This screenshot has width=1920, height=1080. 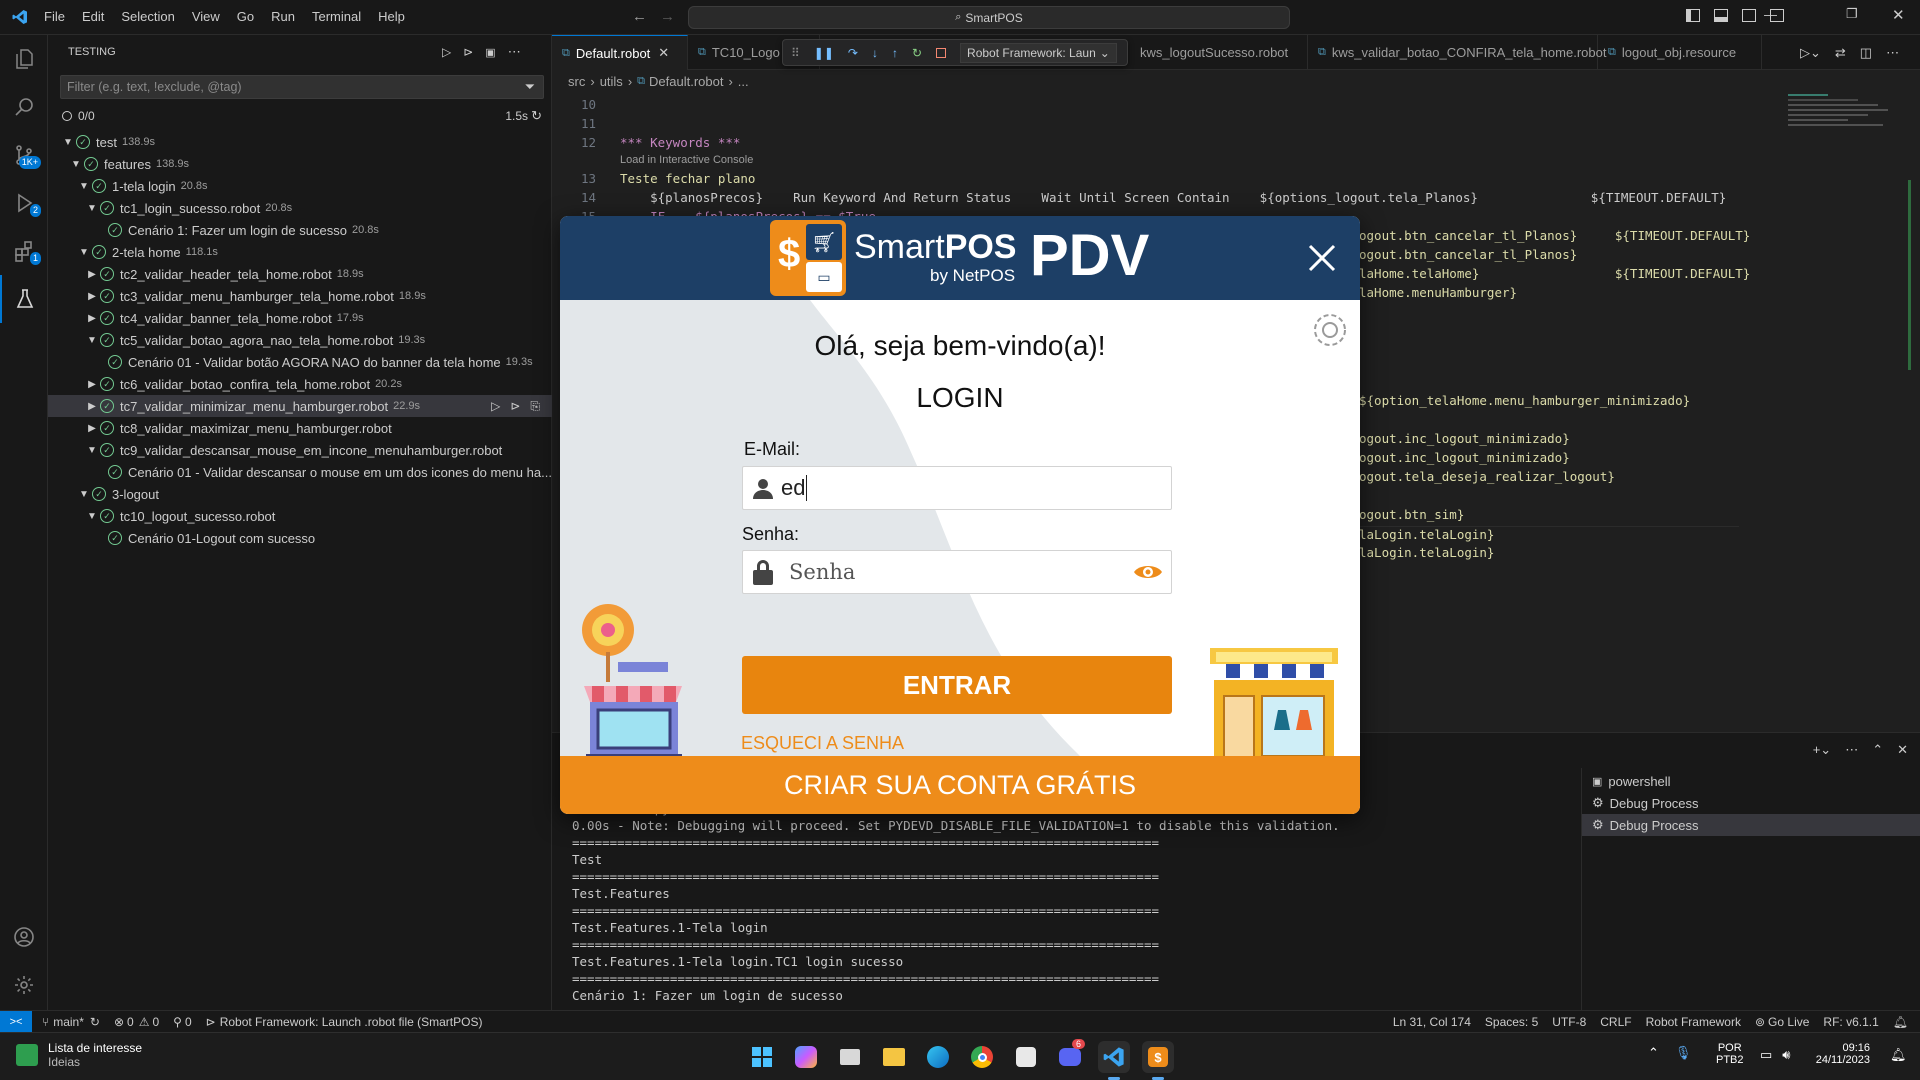 What do you see at coordinates (941, 52) in the screenshot?
I see `stop-icon` at bounding box center [941, 52].